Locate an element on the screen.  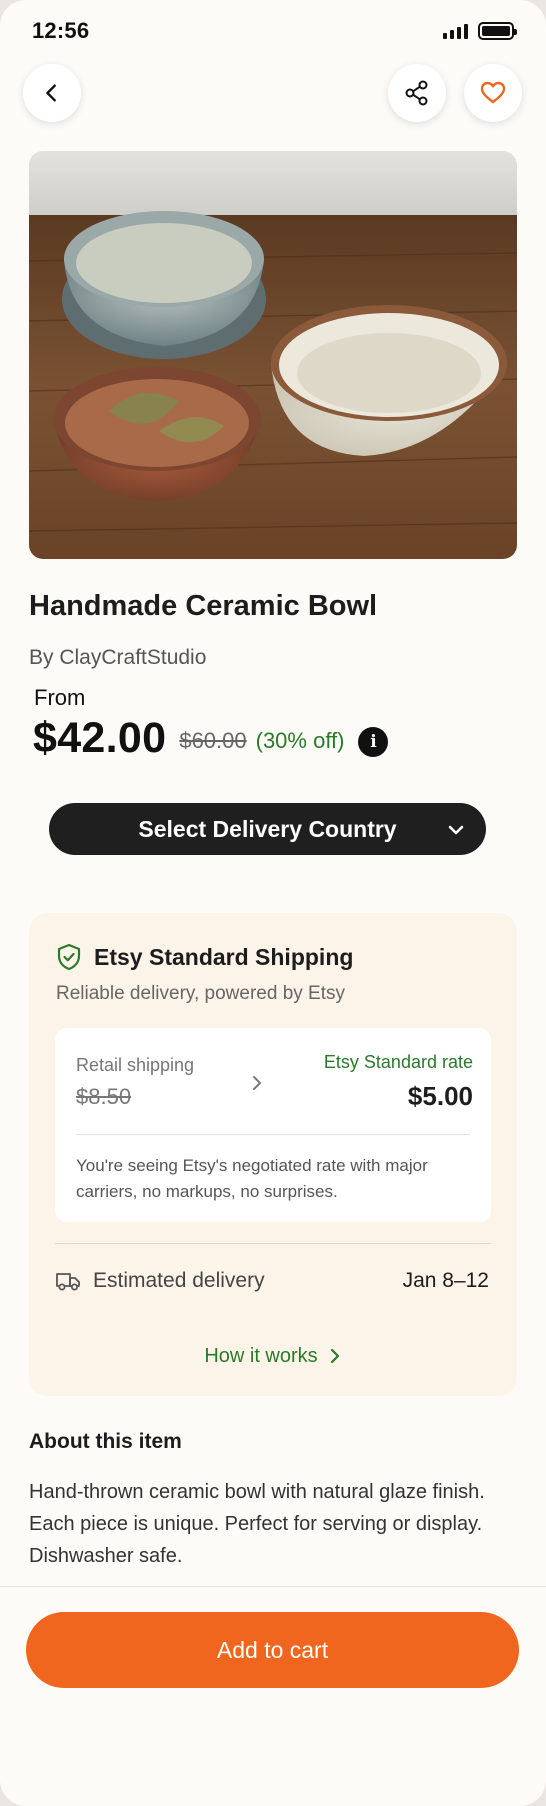
status-icons is located at coordinates (480, 31).